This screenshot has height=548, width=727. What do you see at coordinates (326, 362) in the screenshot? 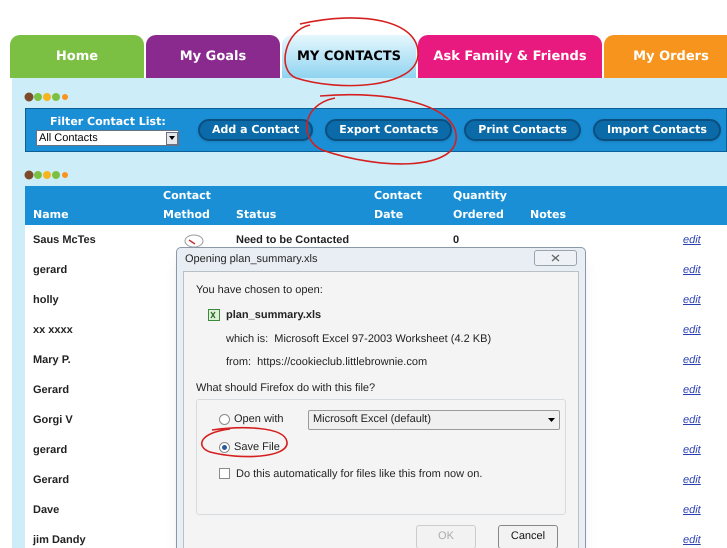
I see `file-source-text: from: https://cookieclub.littlebrownie.com` at bounding box center [326, 362].